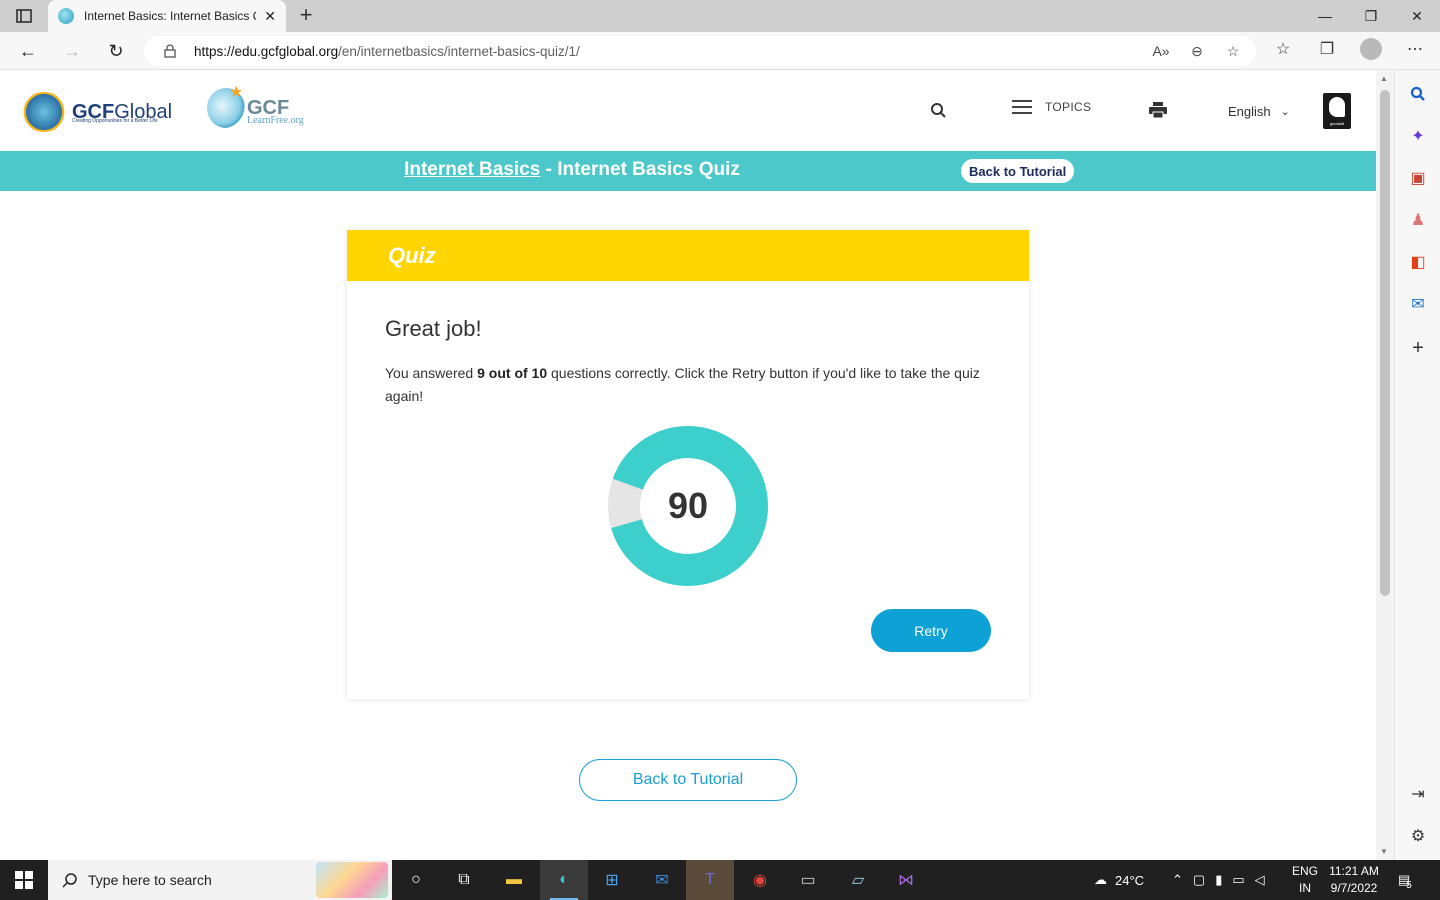 The height and width of the screenshot is (900, 1440). What do you see at coordinates (1283, 49) in the screenshot?
I see `favorites-icon: ☆` at bounding box center [1283, 49].